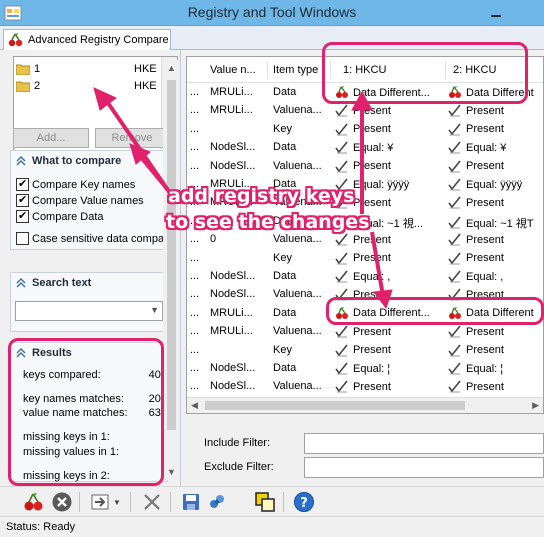 The width and height of the screenshot is (544, 537). I want to click on compare-value-names-checkbox: Compare Value names, so click(80, 200).